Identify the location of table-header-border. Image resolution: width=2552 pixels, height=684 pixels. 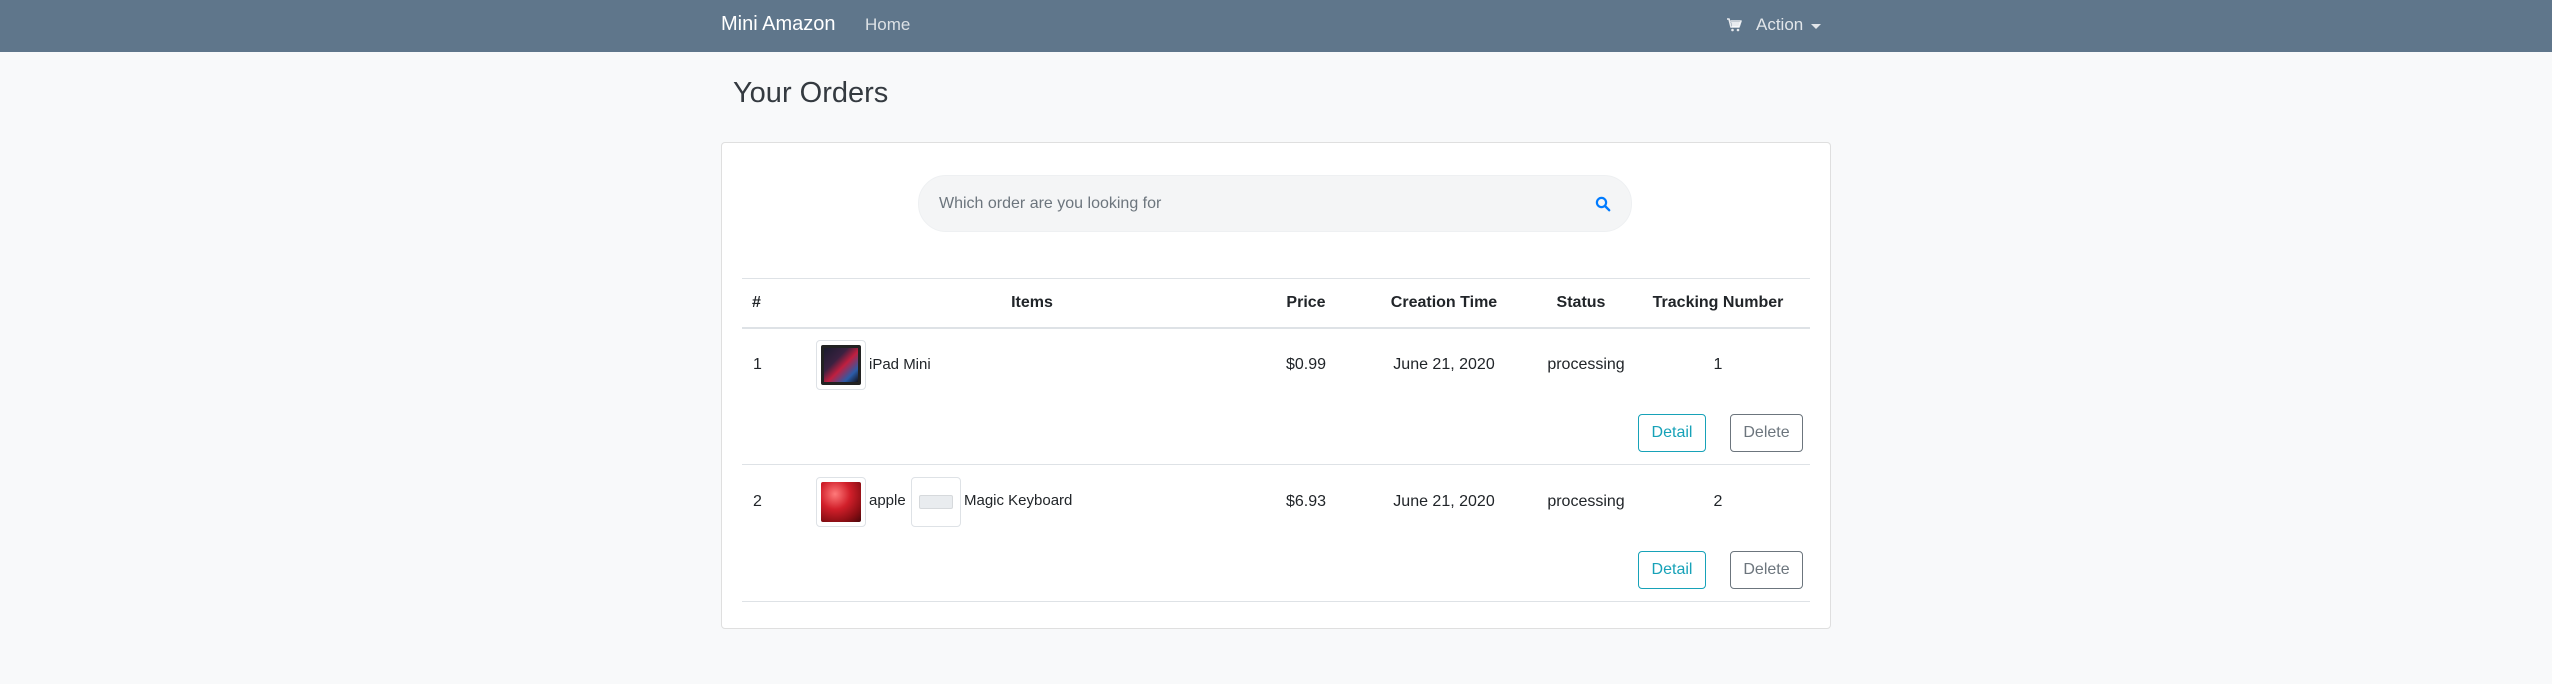
(1276, 328).